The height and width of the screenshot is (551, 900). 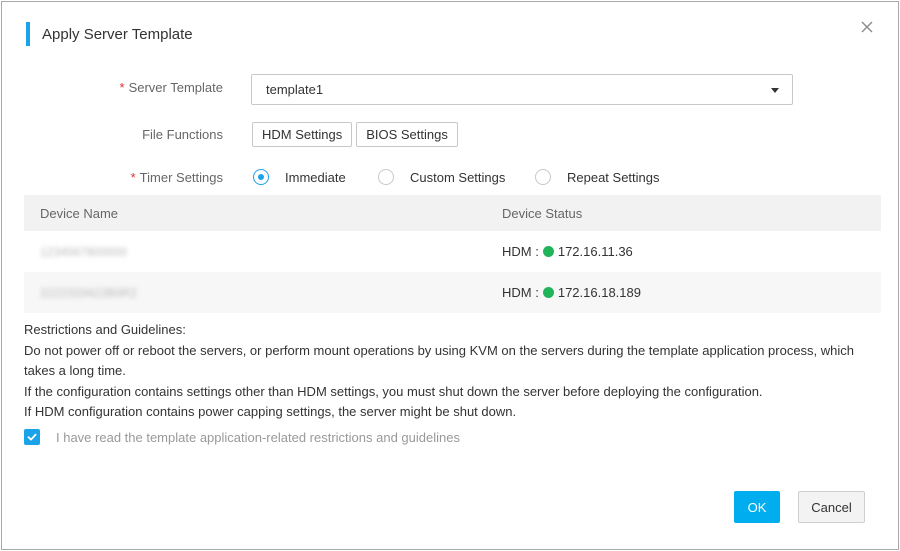 What do you see at coordinates (28, 34) in the screenshot?
I see `title-accent-bar` at bounding box center [28, 34].